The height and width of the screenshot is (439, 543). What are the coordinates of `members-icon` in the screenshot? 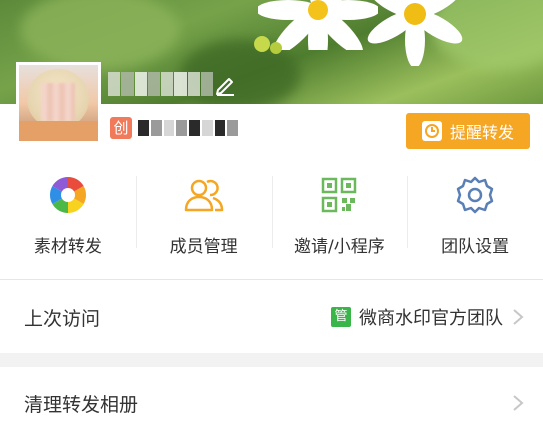 It's located at (203, 195).